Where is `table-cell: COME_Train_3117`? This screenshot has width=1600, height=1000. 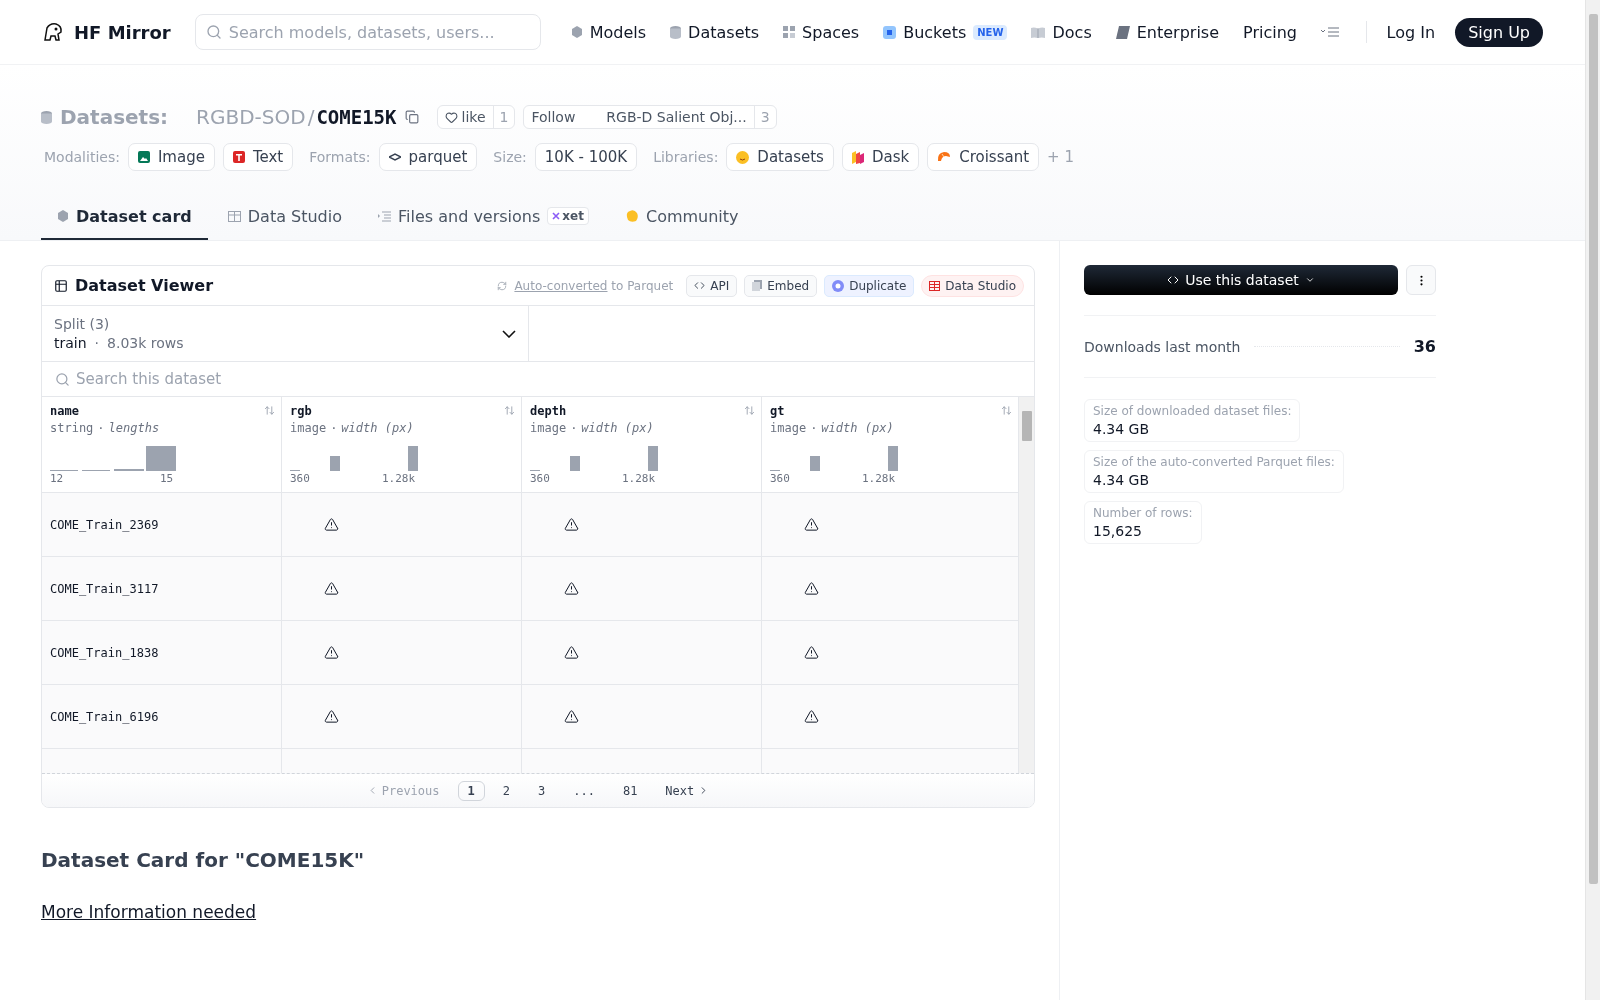 table-cell: COME_Train_3117 is located at coordinates (162, 589).